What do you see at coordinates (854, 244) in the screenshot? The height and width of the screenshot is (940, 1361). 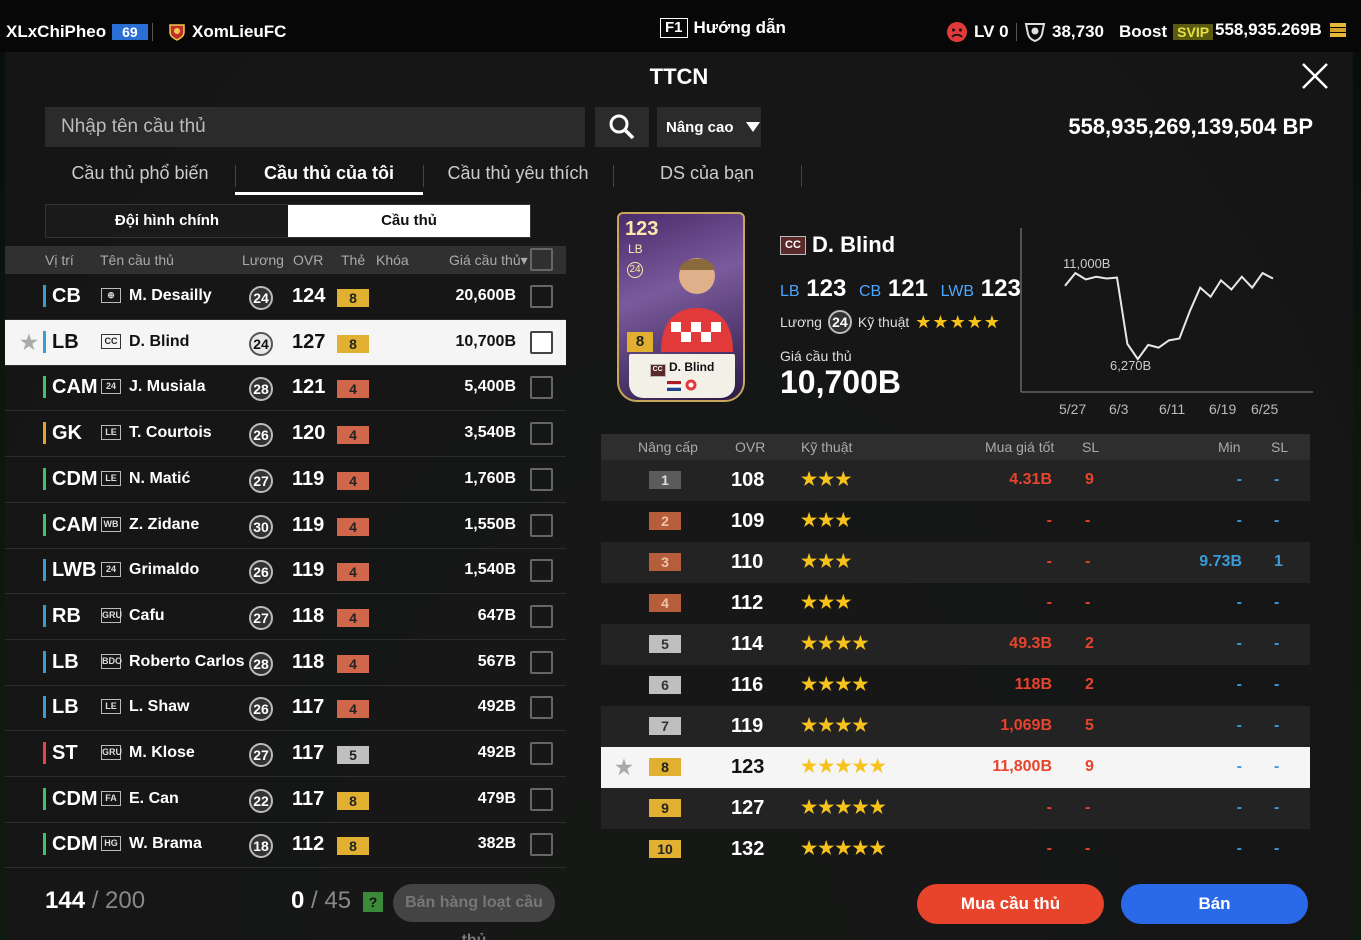 I see `detail-name-text: D. Blind` at bounding box center [854, 244].